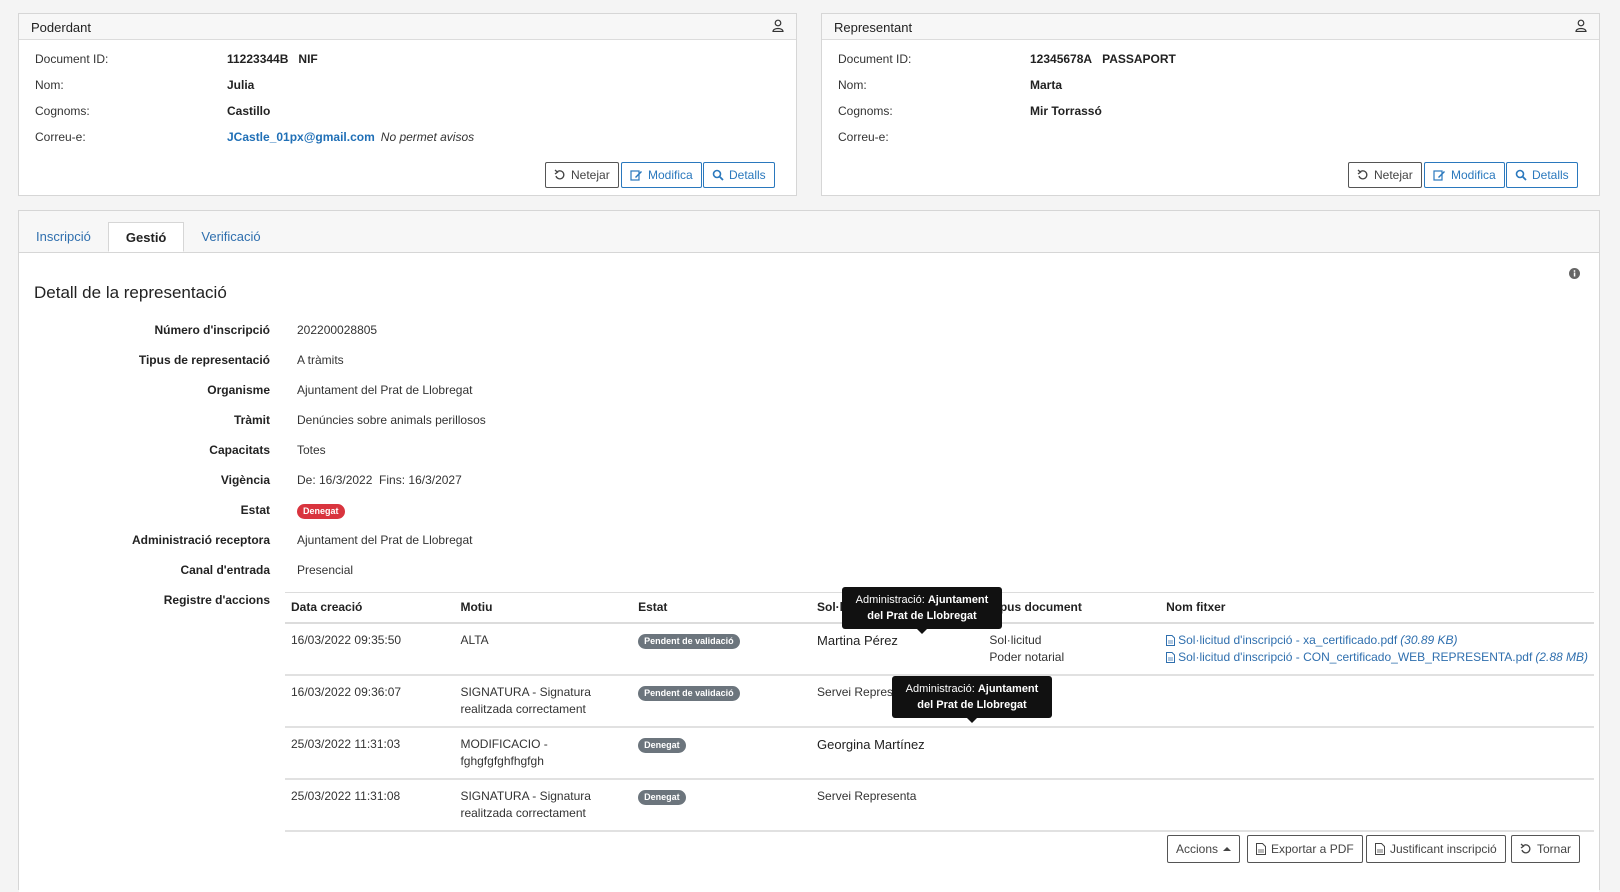  What do you see at coordinates (300, 333) in the screenshot?
I see `detail-row: Número d'inscripció 202200028805` at bounding box center [300, 333].